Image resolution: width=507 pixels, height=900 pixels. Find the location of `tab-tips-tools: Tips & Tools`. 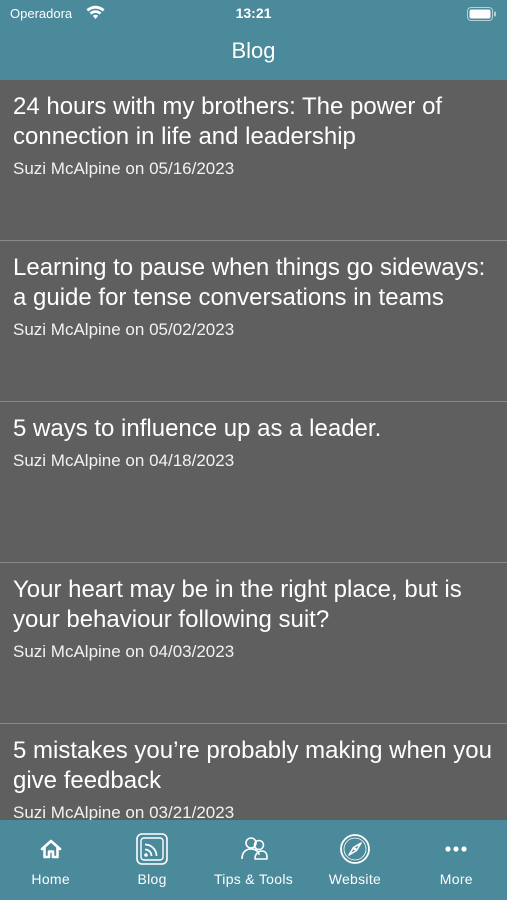

tab-tips-tools: Tips & Tools is located at coordinates (253, 860).